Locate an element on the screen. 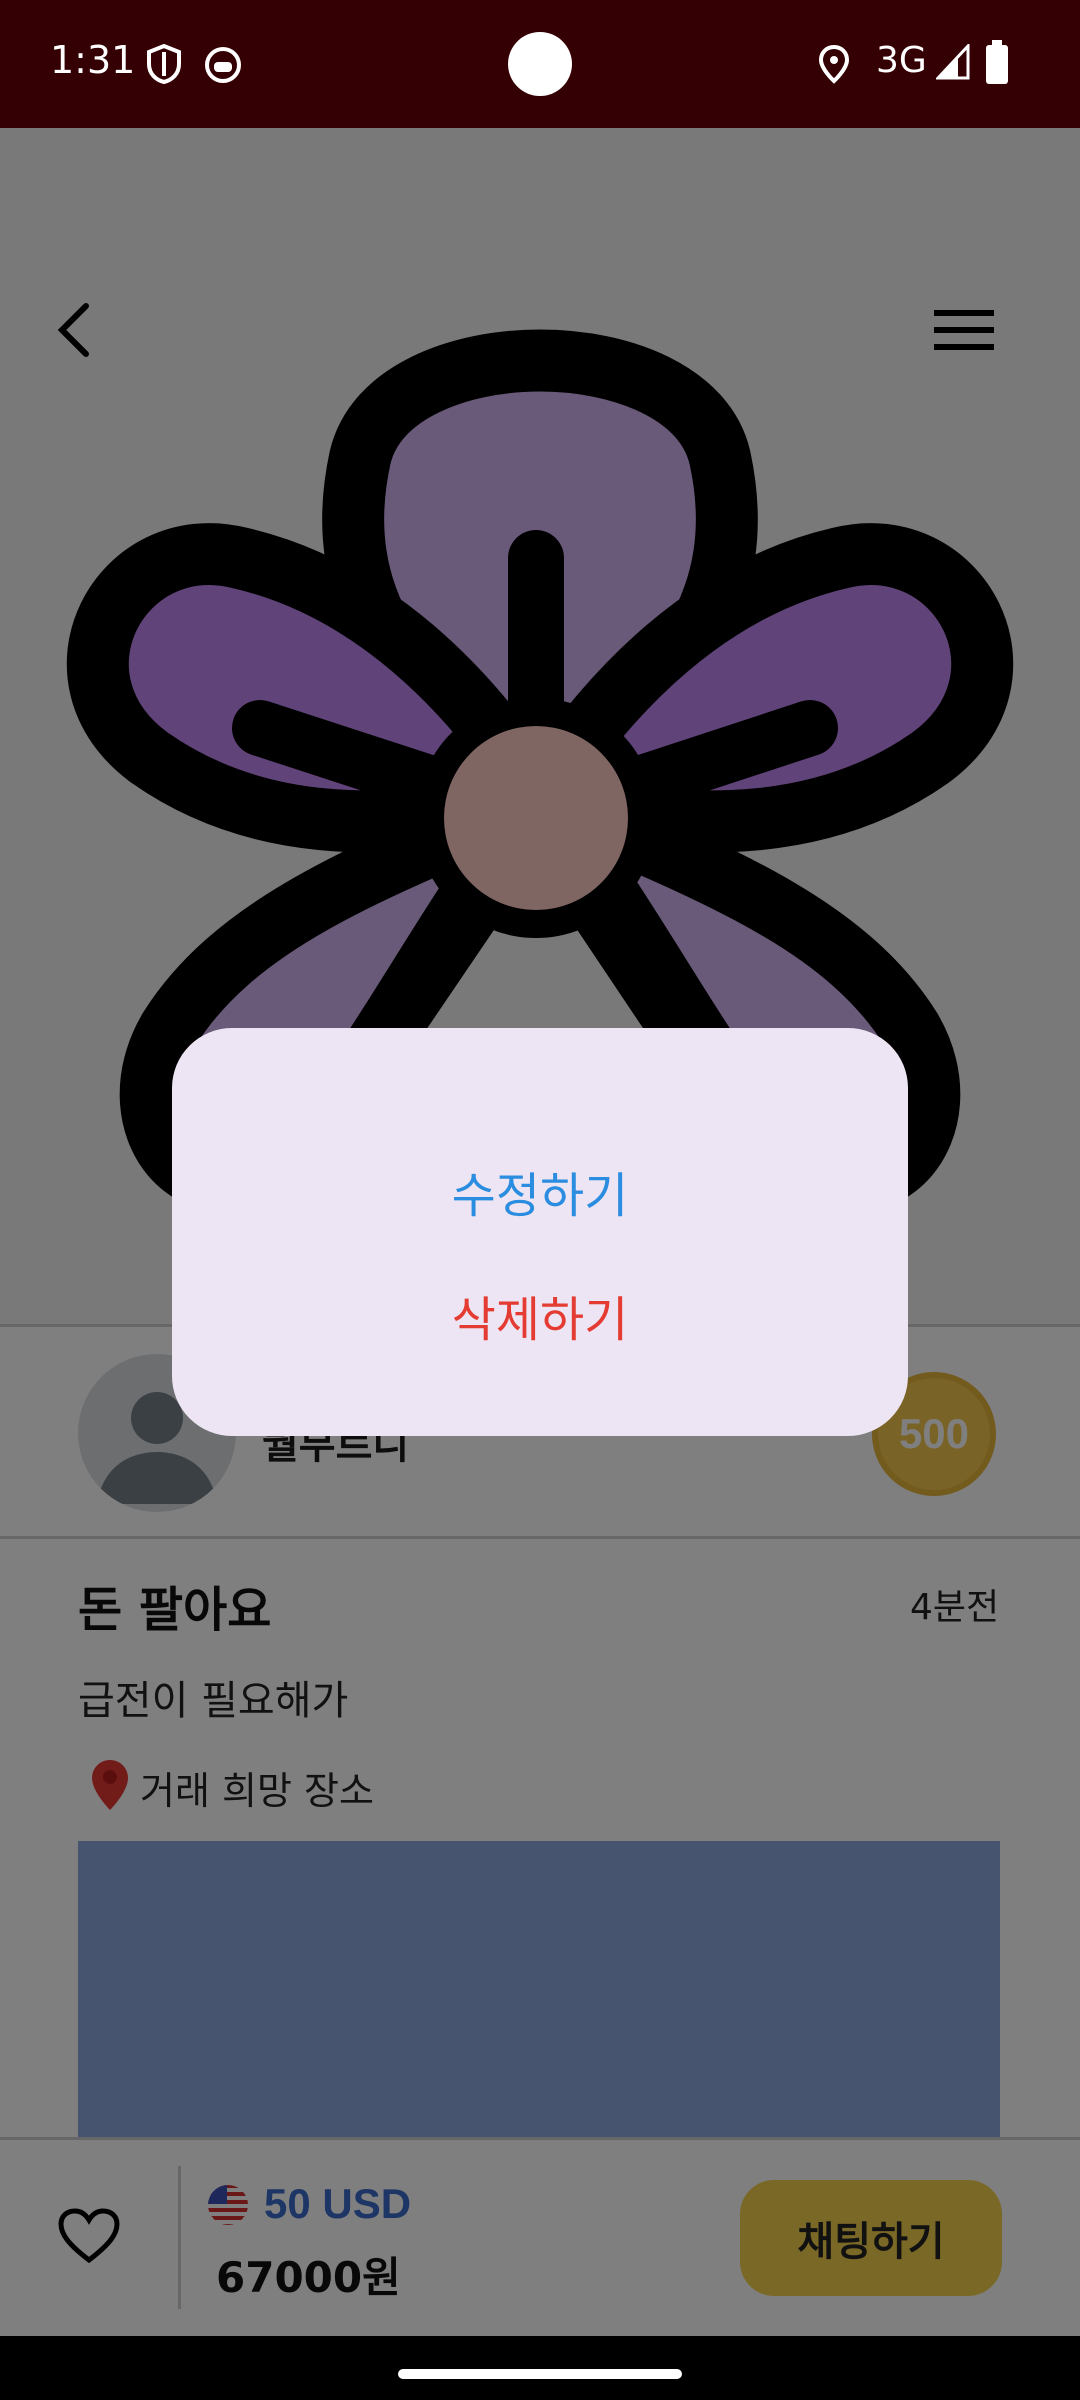 This screenshot has width=1080, height=2400. location-icon is located at coordinates (834, 64).